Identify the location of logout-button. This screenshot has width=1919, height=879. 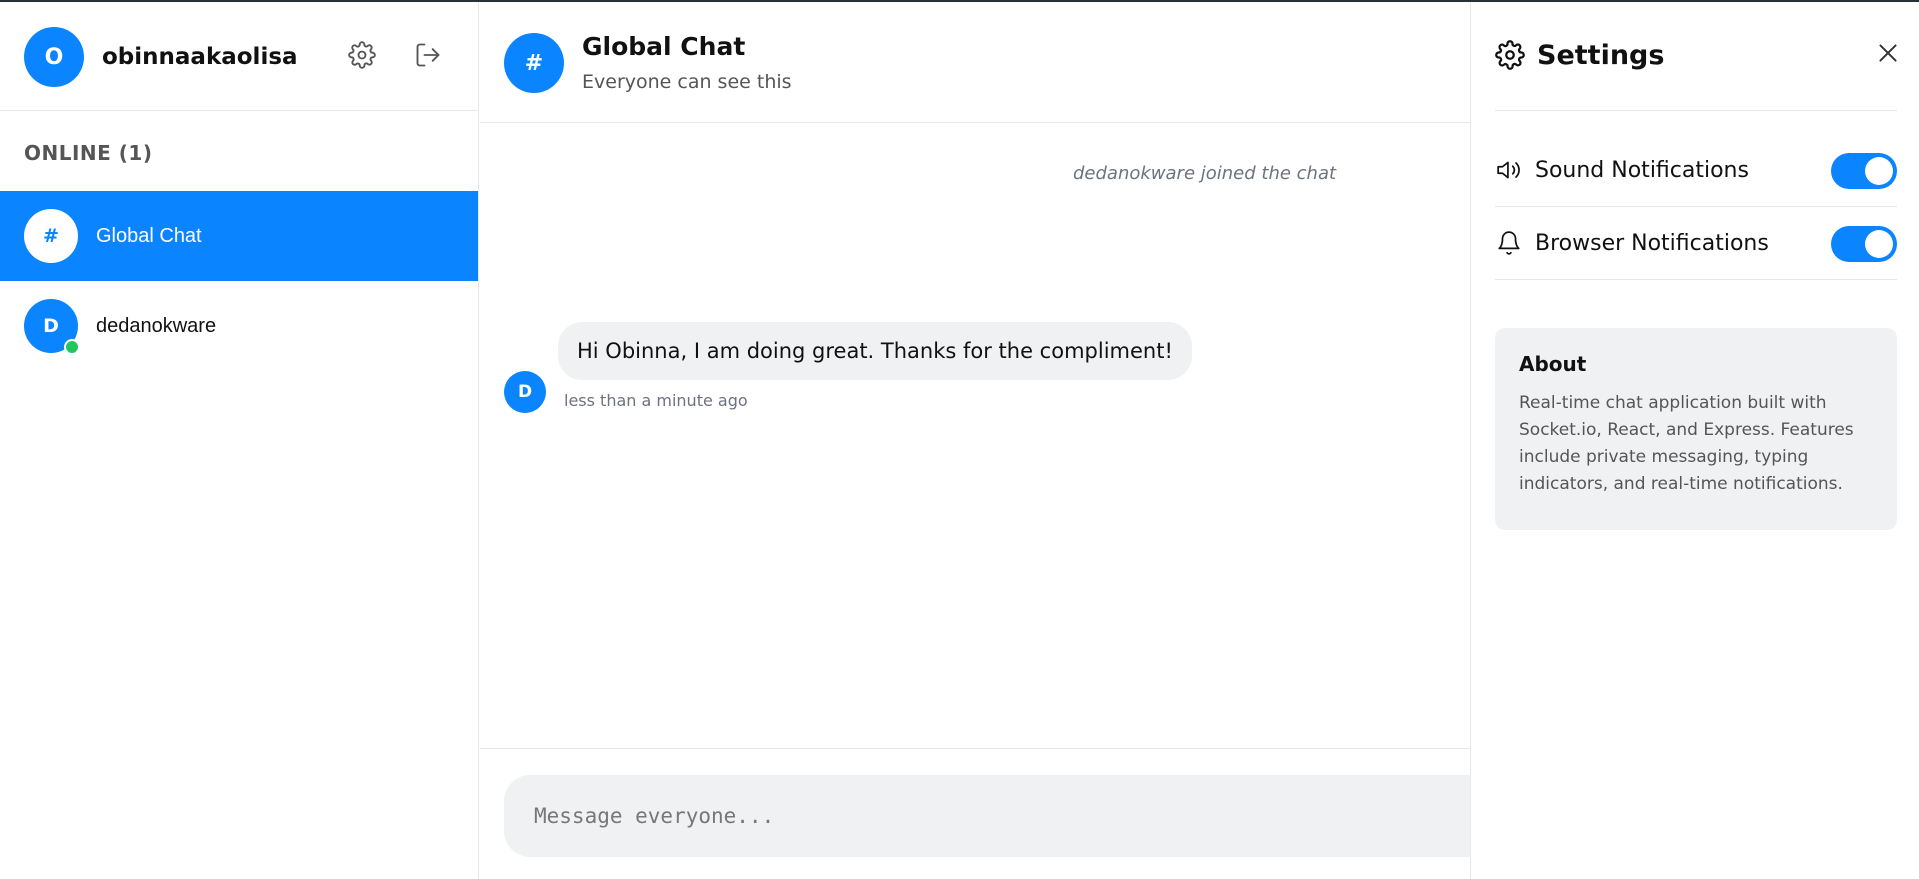
(428, 55).